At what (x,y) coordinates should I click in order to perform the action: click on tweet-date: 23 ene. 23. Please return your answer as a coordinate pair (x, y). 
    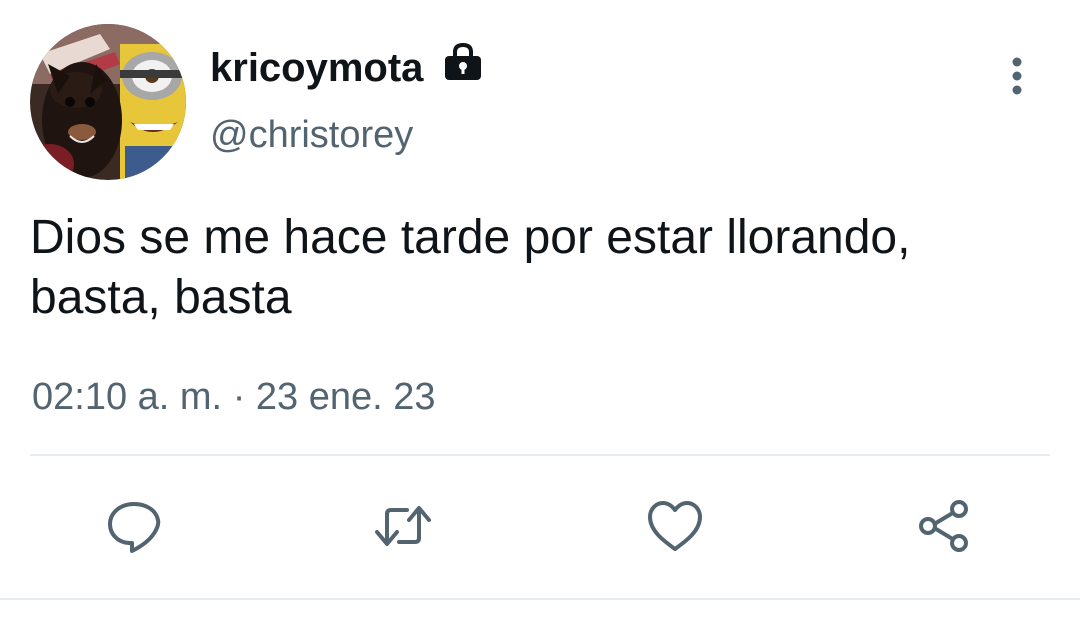
    Looking at the image, I should click on (345, 397).